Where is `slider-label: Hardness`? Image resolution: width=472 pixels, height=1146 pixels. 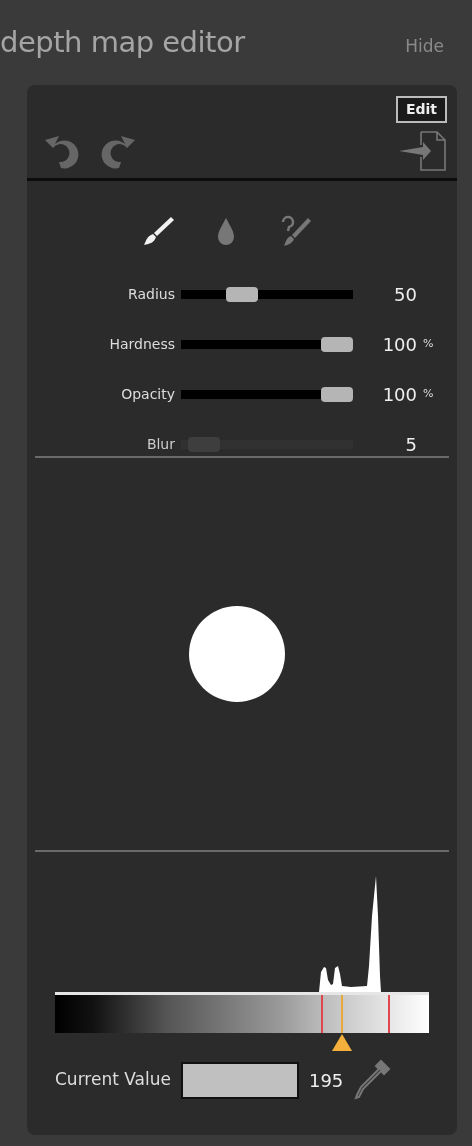
slider-label: Hardness is located at coordinates (141, 344).